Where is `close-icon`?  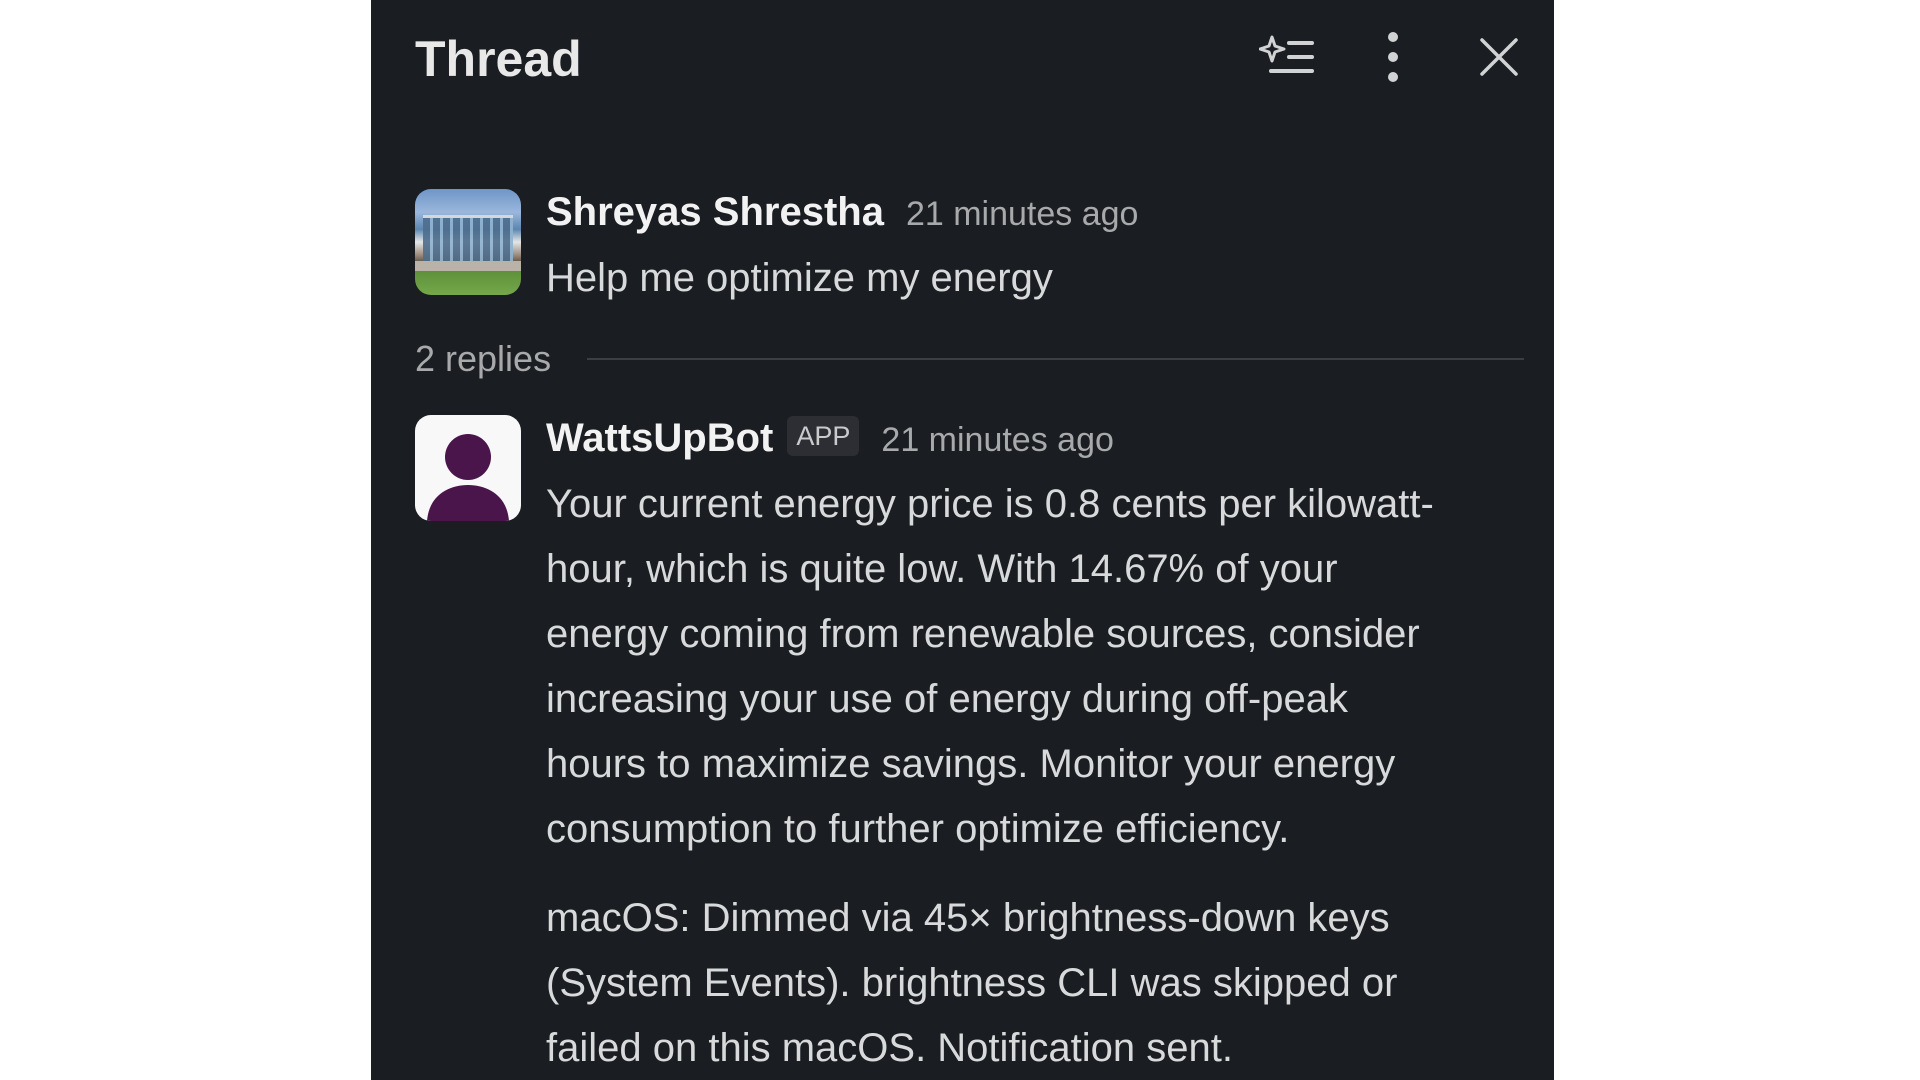 close-icon is located at coordinates (1499, 57).